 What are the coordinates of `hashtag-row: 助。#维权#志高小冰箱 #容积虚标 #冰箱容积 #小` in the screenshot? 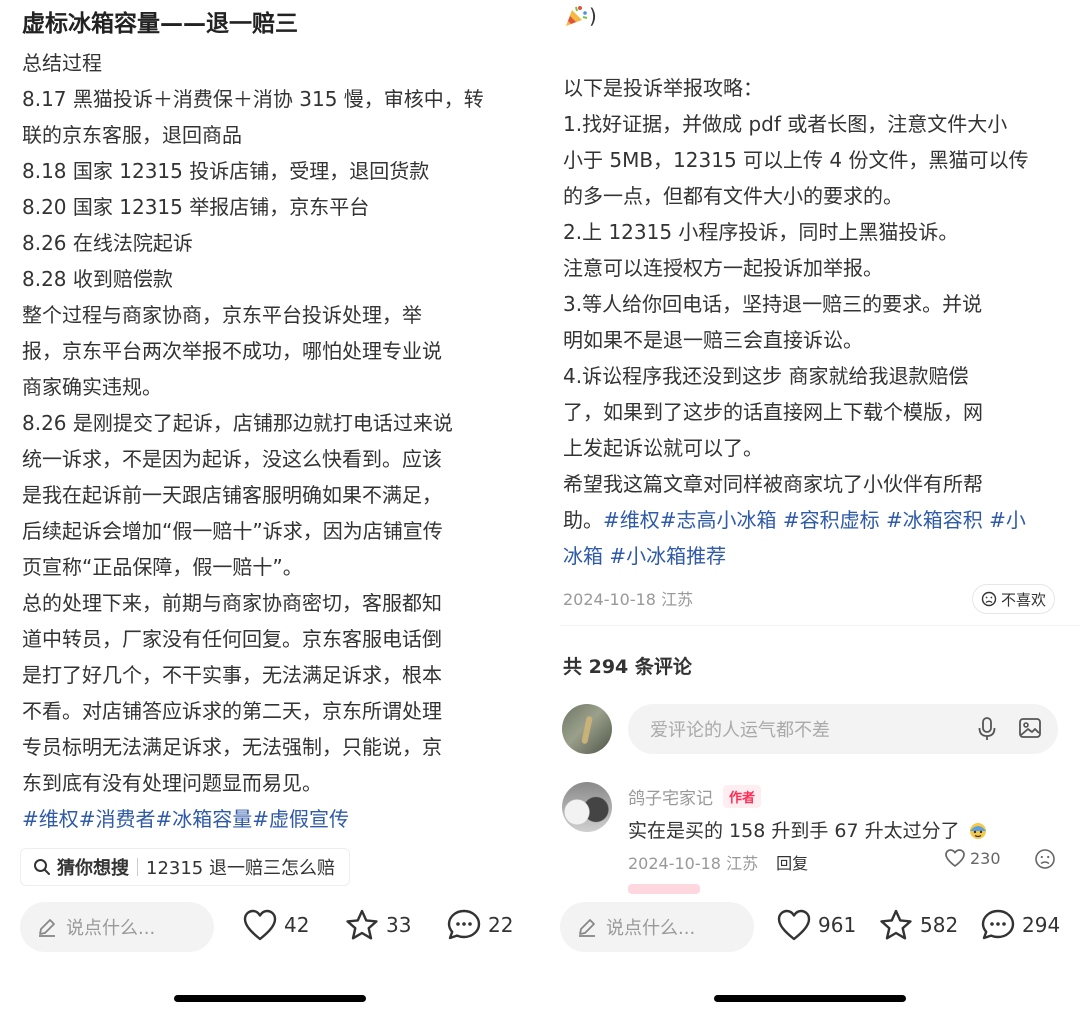 It's located at (794, 520).